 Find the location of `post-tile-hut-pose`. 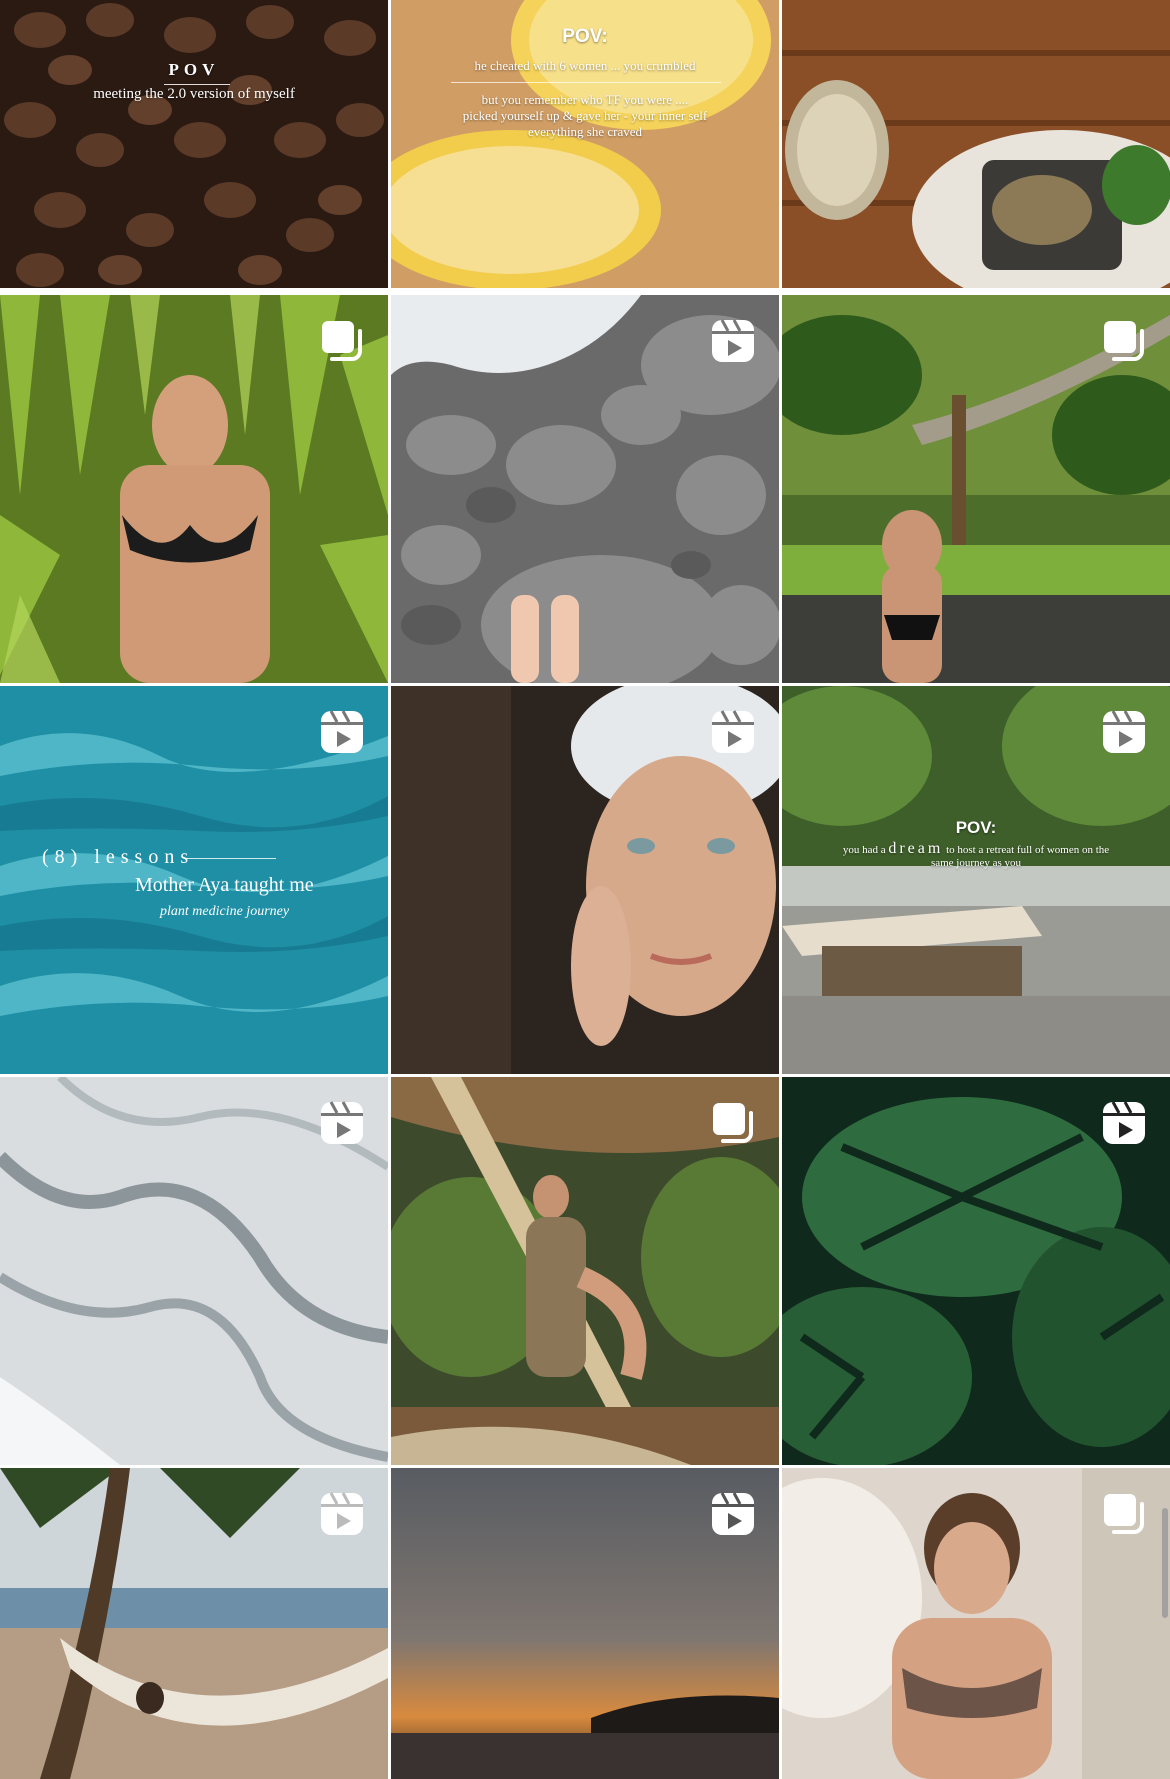

post-tile-hut-pose is located at coordinates (585, 1271).